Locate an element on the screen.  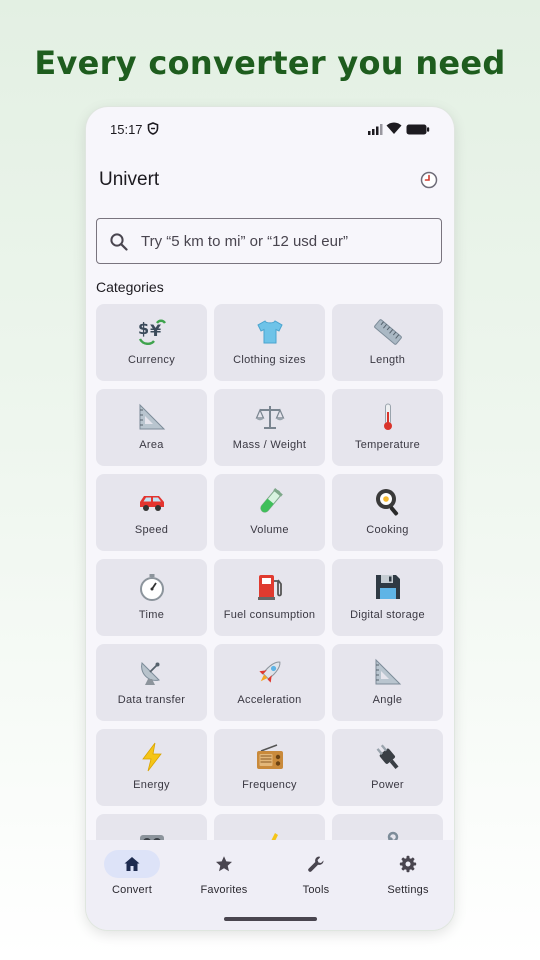
clock-icon is located at coordinates (429, 180).